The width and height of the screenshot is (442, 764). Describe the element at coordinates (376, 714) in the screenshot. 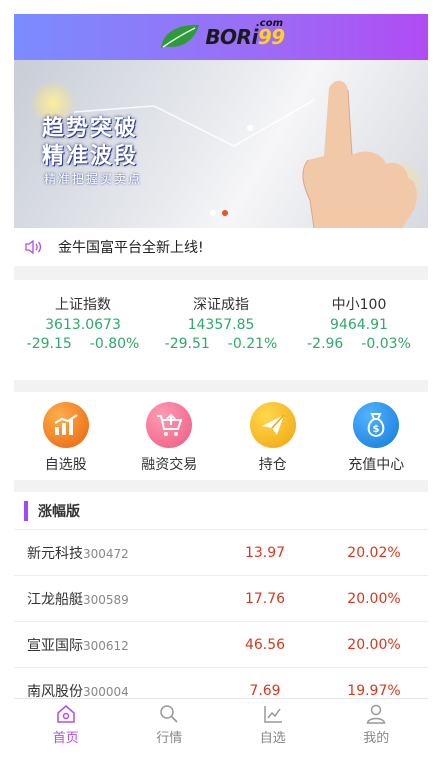

I see `user-icon` at that location.